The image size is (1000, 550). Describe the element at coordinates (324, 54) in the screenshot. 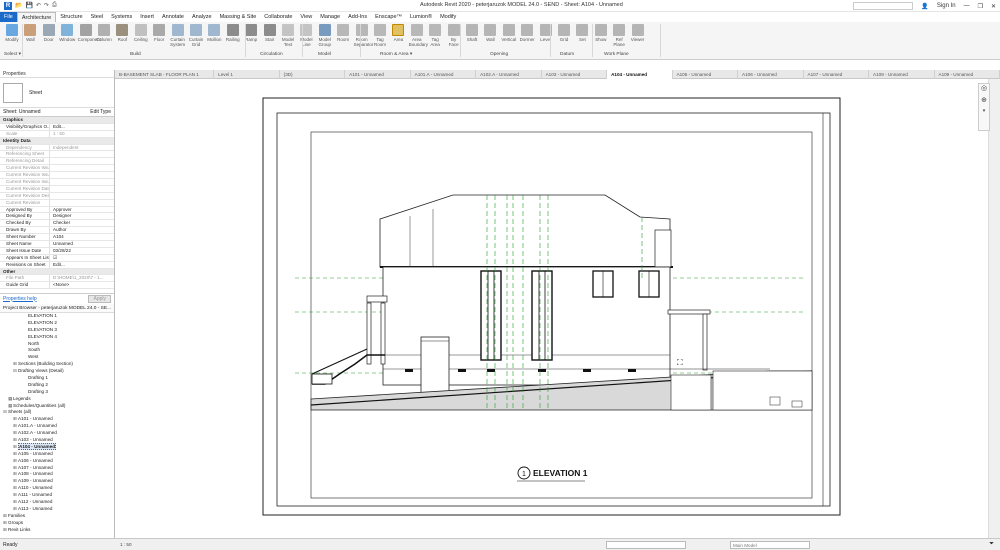

I see `ribbon-group-label: Model` at that location.